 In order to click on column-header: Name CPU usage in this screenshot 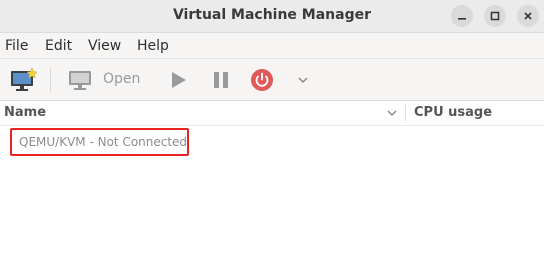, I will do `click(272, 113)`.